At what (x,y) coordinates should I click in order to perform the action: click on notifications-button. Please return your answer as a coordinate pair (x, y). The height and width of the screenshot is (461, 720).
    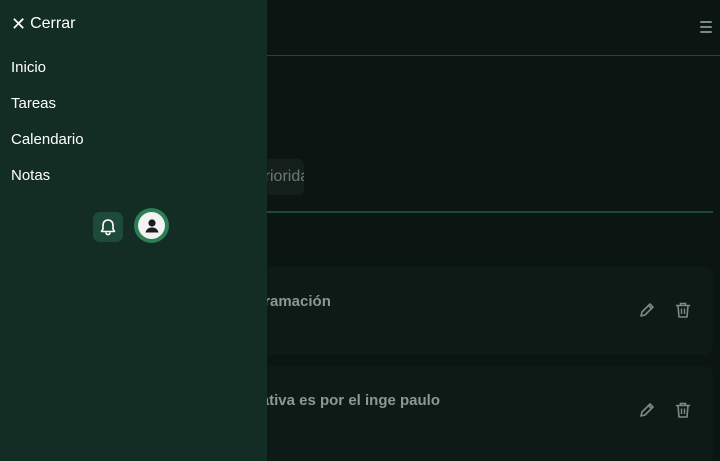
    Looking at the image, I should click on (108, 227).